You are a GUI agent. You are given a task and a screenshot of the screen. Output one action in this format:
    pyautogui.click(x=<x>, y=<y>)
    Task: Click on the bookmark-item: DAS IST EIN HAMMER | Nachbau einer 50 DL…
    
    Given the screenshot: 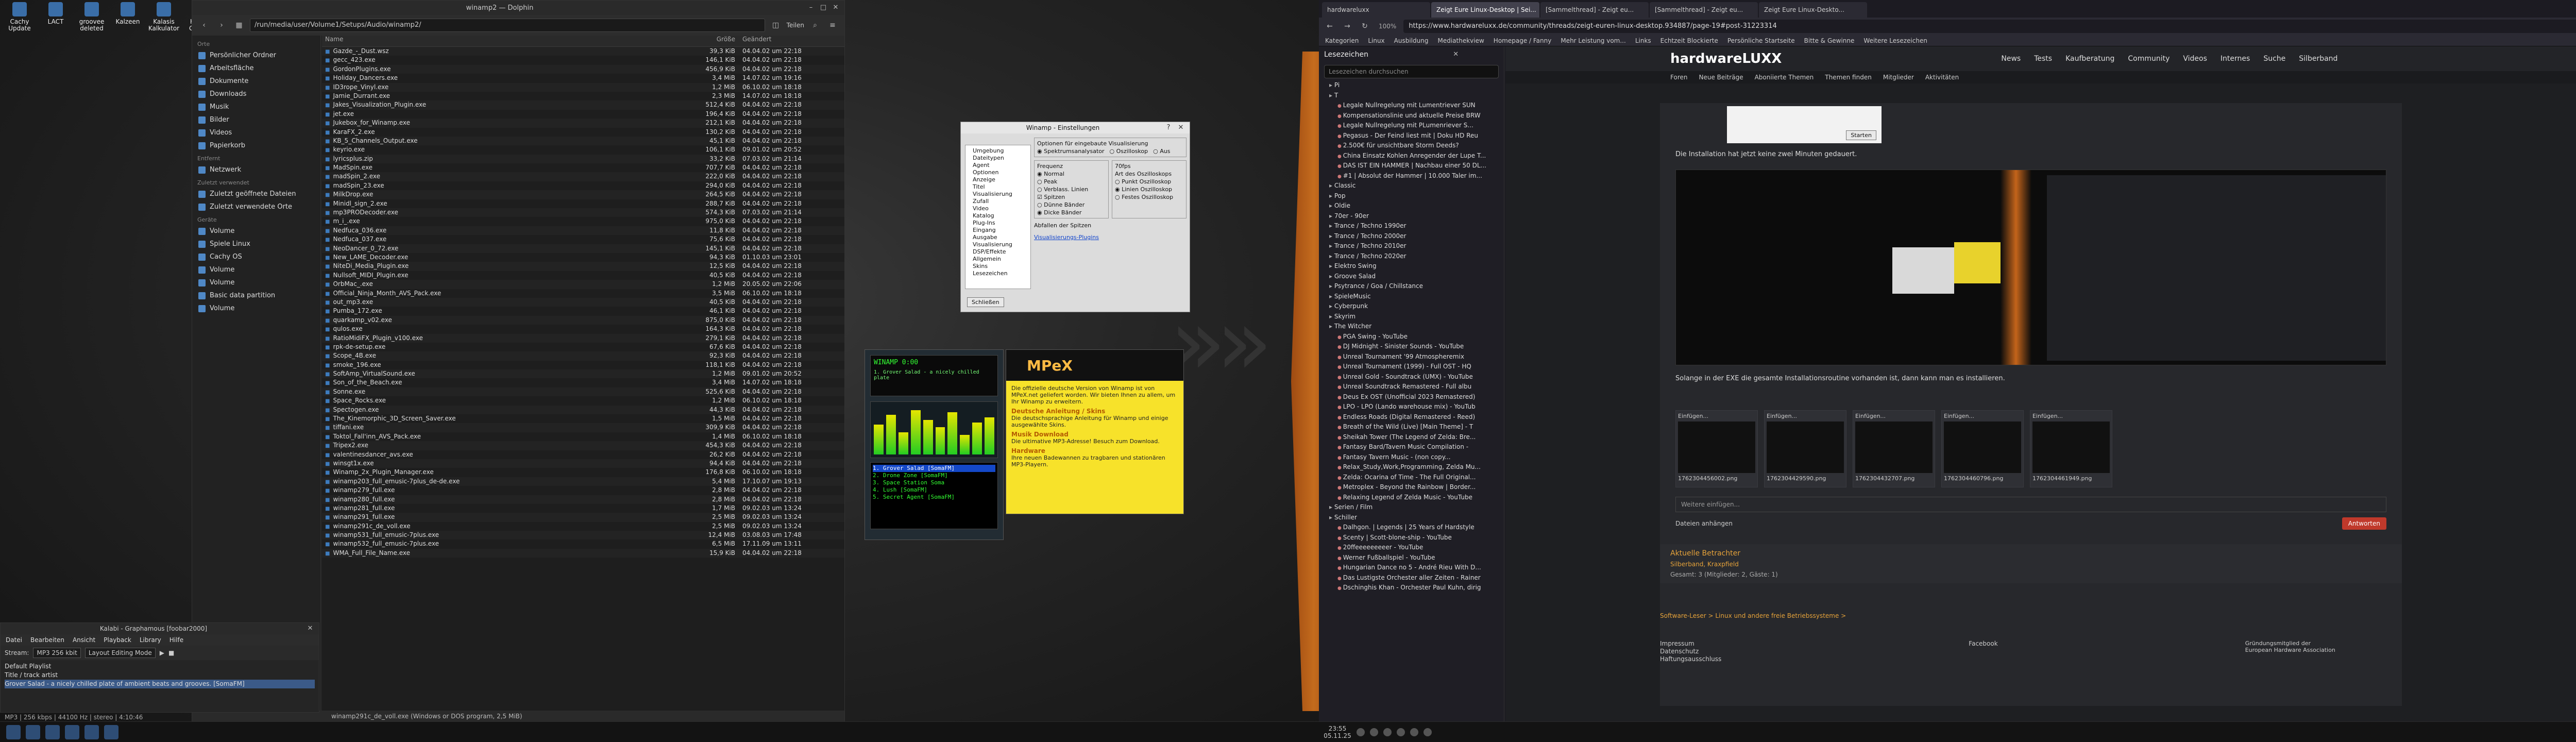 What is the action you would take?
    pyautogui.click(x=1413, y=166)
    